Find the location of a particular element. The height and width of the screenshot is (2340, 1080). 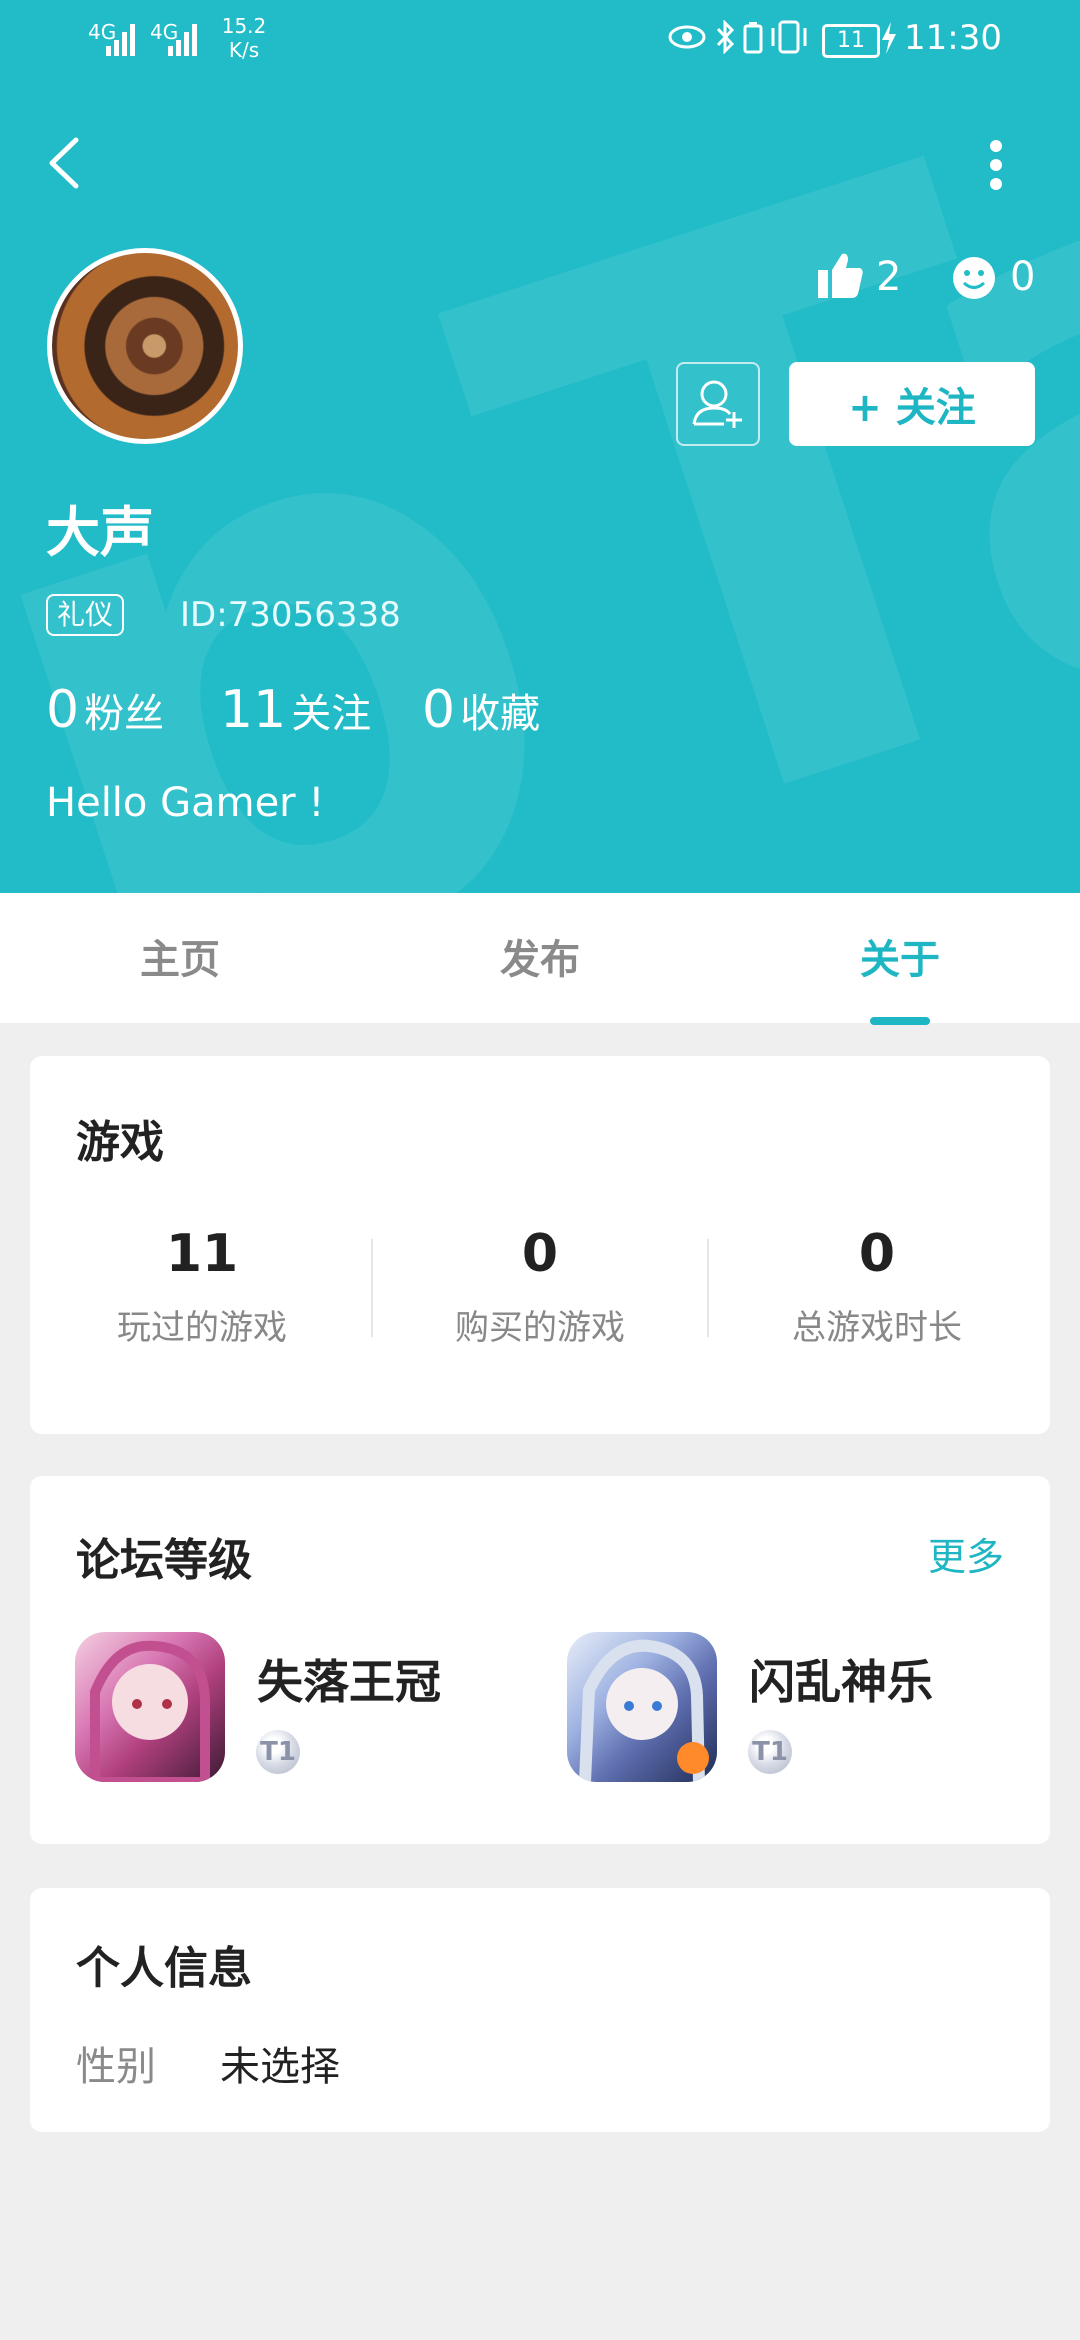

favorites-label: 收藏 is located at coordinates (500, 714).